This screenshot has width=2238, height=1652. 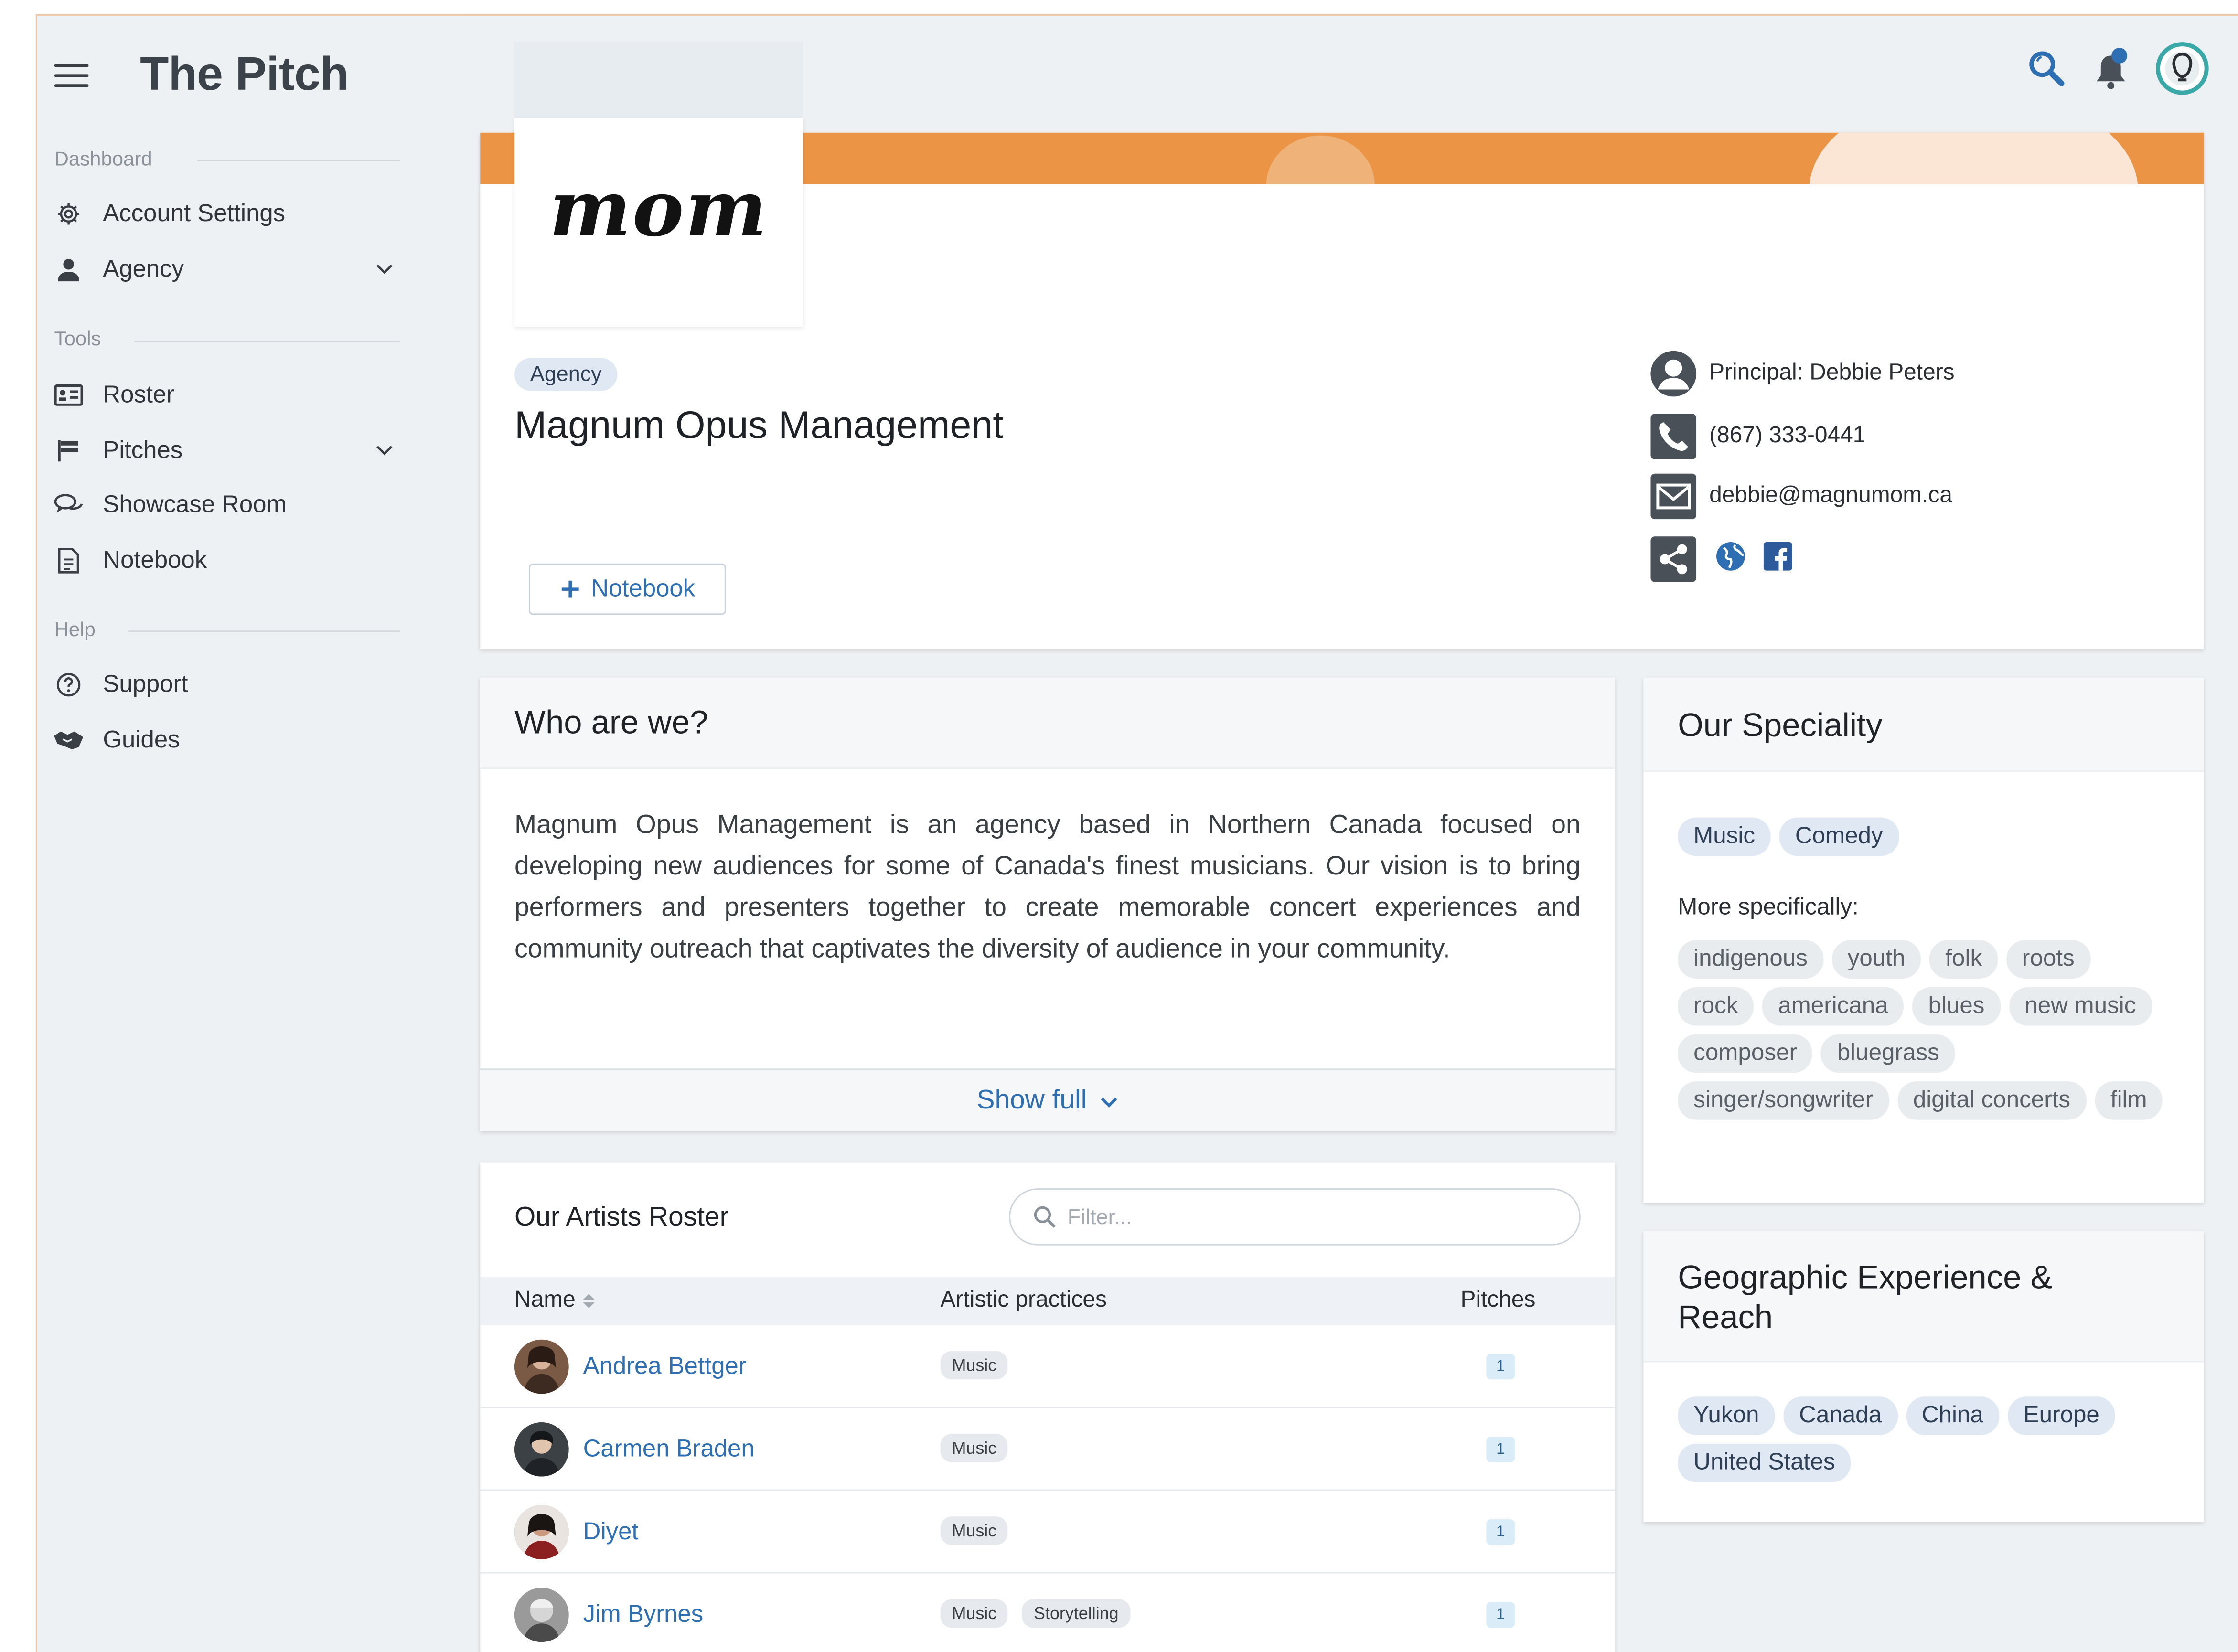 I want to click on section-label-dashboard: Dashboard, so click(x=103, y=158).